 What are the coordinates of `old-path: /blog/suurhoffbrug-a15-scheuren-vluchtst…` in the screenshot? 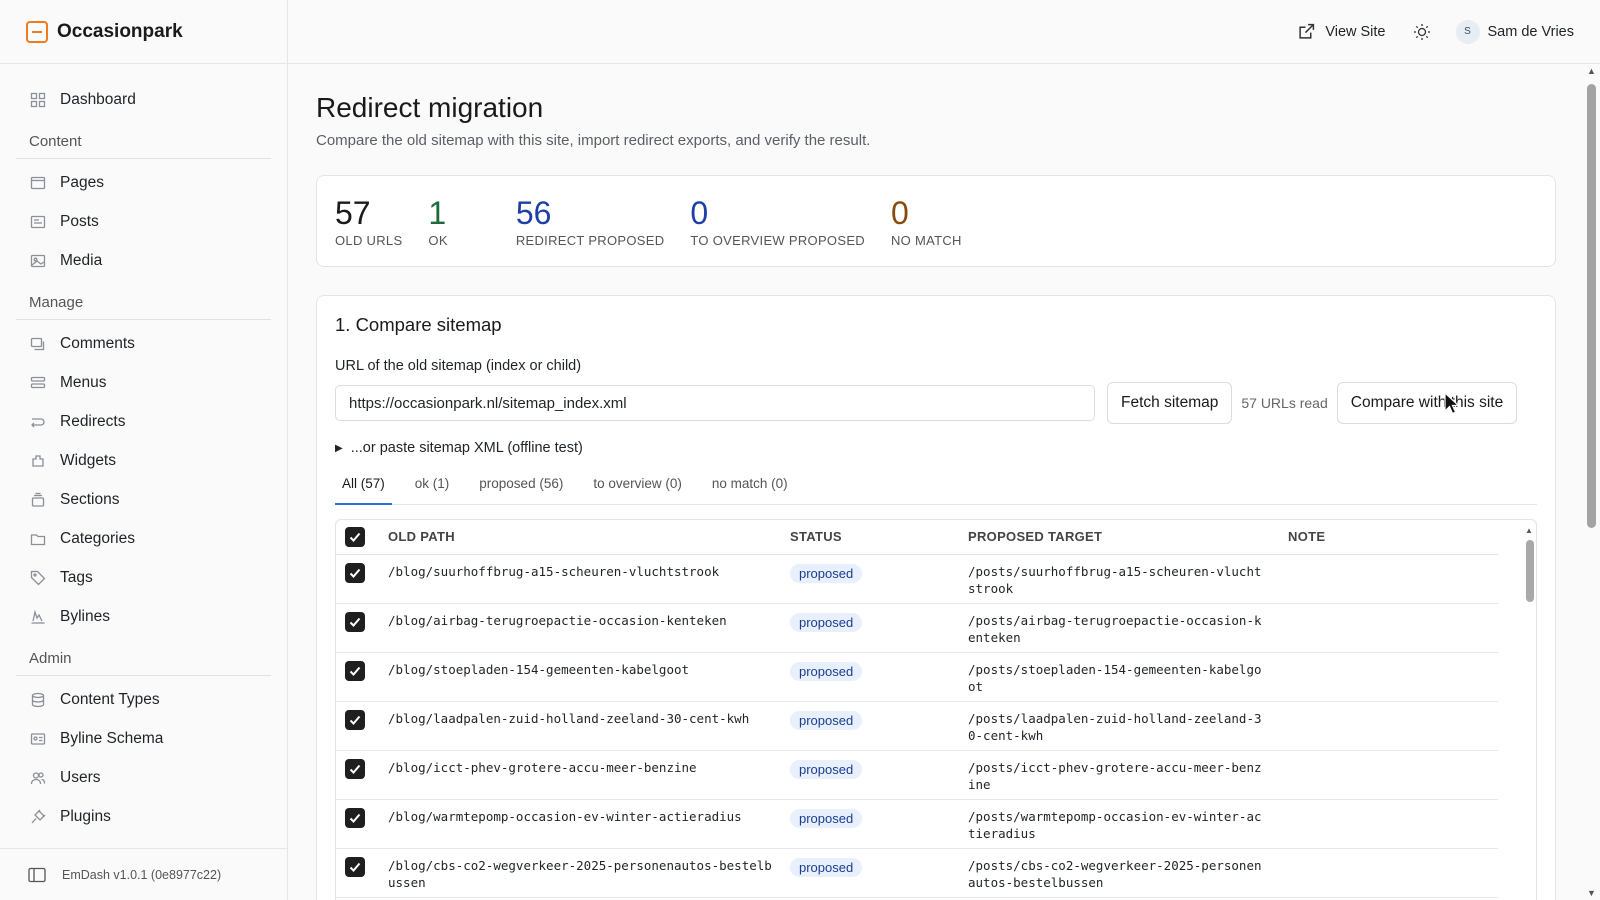 It's located at (554, 571).